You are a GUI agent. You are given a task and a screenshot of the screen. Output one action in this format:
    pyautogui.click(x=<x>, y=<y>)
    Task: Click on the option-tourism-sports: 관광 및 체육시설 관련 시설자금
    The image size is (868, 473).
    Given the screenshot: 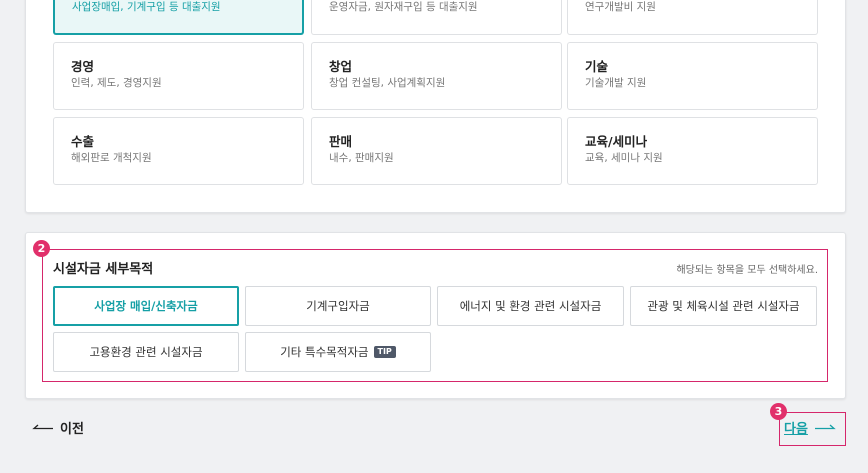 What is the action you would take?
    pyautogui.click(x=723, y=306)
    